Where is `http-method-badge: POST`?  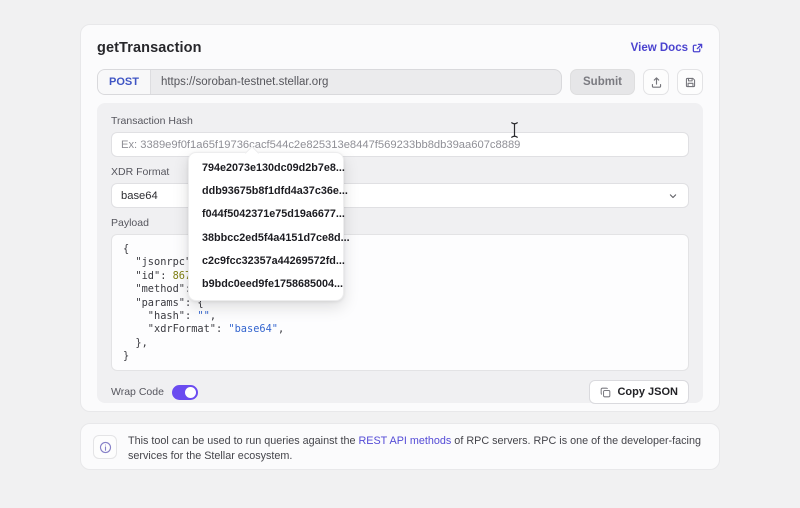
http-method-badge: POST is located at coordinates (124, 82).